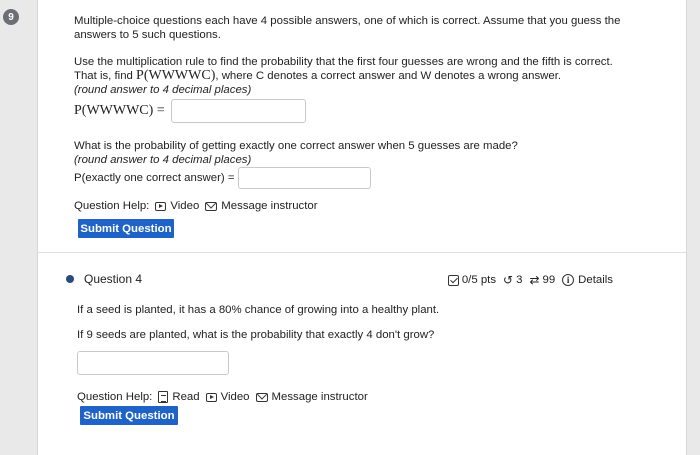 This screenshot has width=700, height=455. I want to click on retries-indicator: ↺ 3, so click(512, 280).